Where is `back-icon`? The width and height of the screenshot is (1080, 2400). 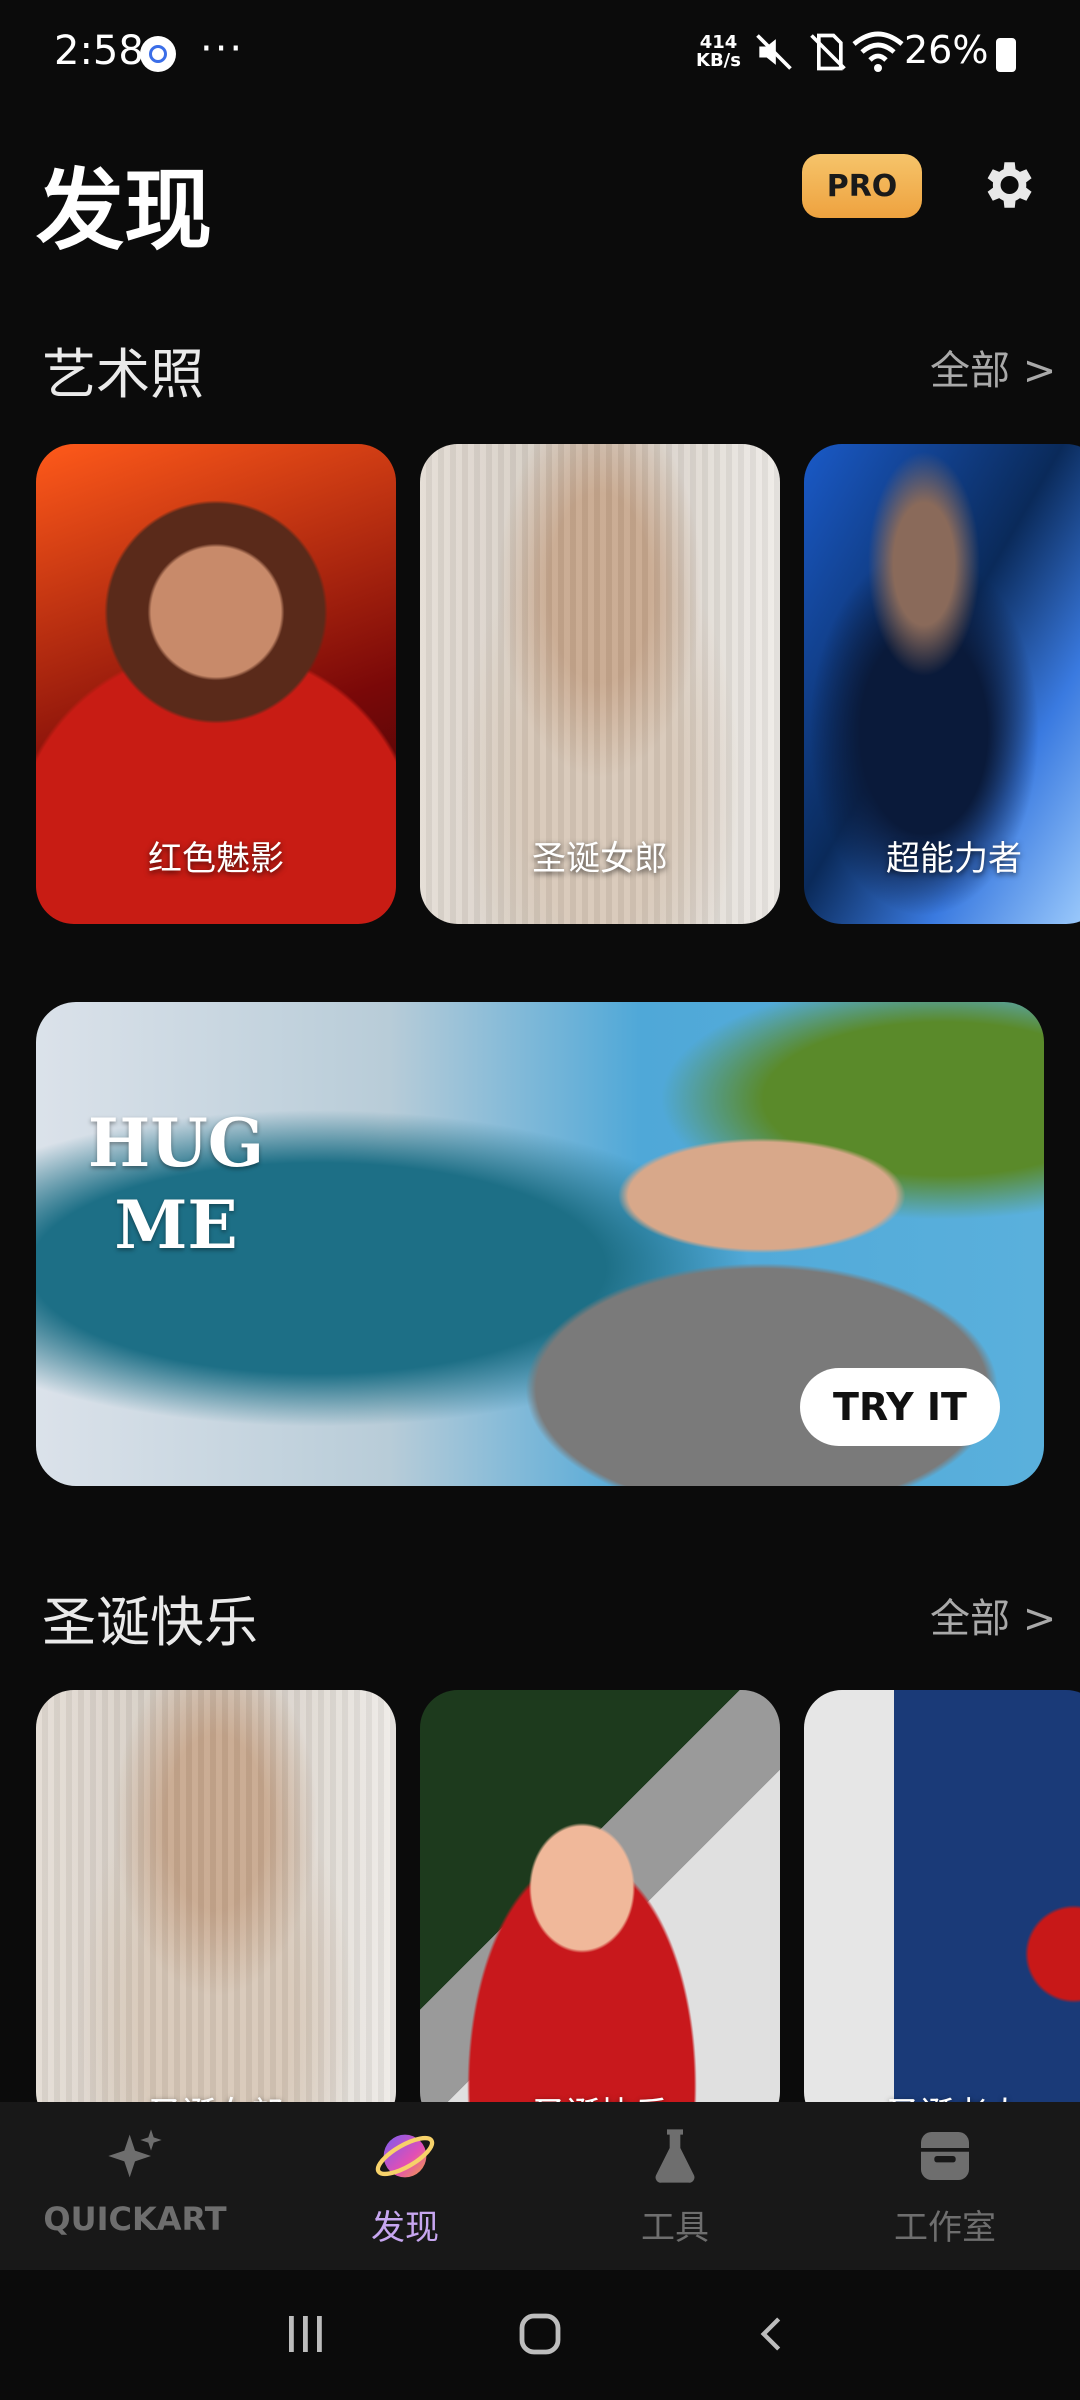
back-icon is located at coordinates (772, 2334).